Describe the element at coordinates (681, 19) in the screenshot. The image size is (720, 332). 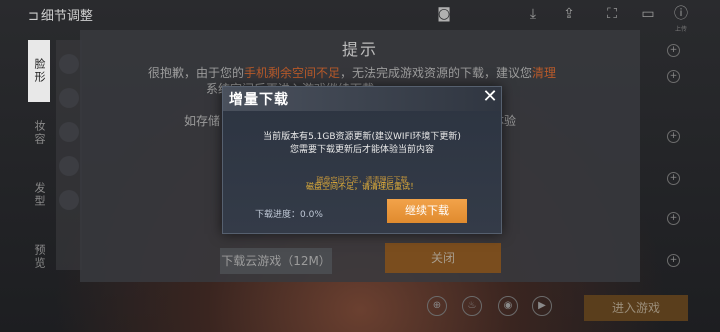
I see `info-icon: ⓘ 上传` at that location.